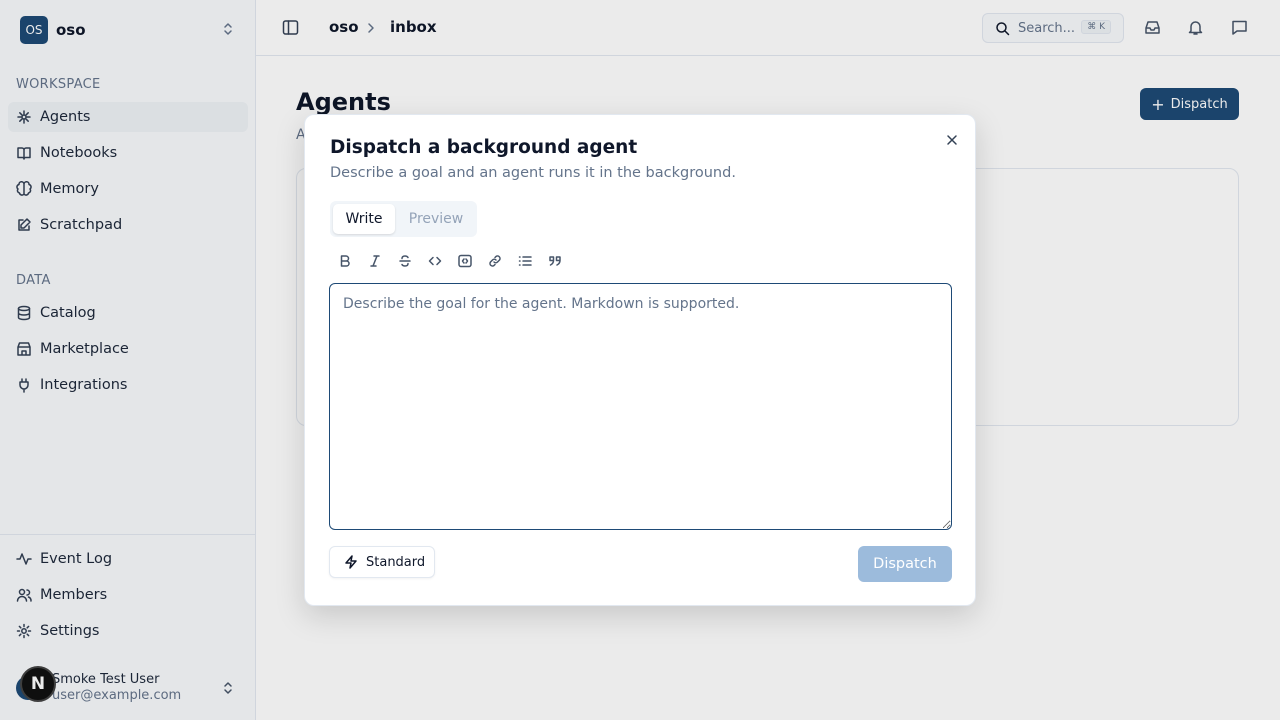 The image size is (1280, 720). Describe the element at coordinates (396, 562) in the screenshot. I see `mode-label: Standard` at that location.